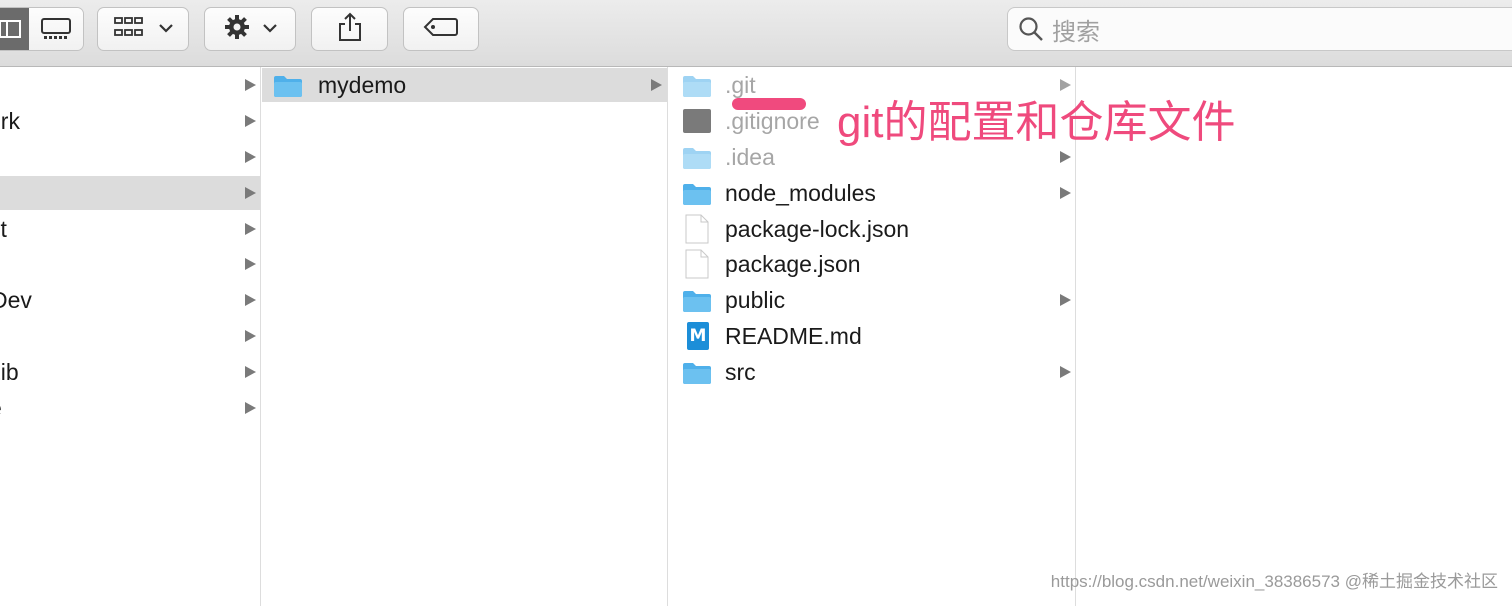 Image resolution: width=1512 pixels, height=606 pixels. I want to click on share-button, so click(349, 29).